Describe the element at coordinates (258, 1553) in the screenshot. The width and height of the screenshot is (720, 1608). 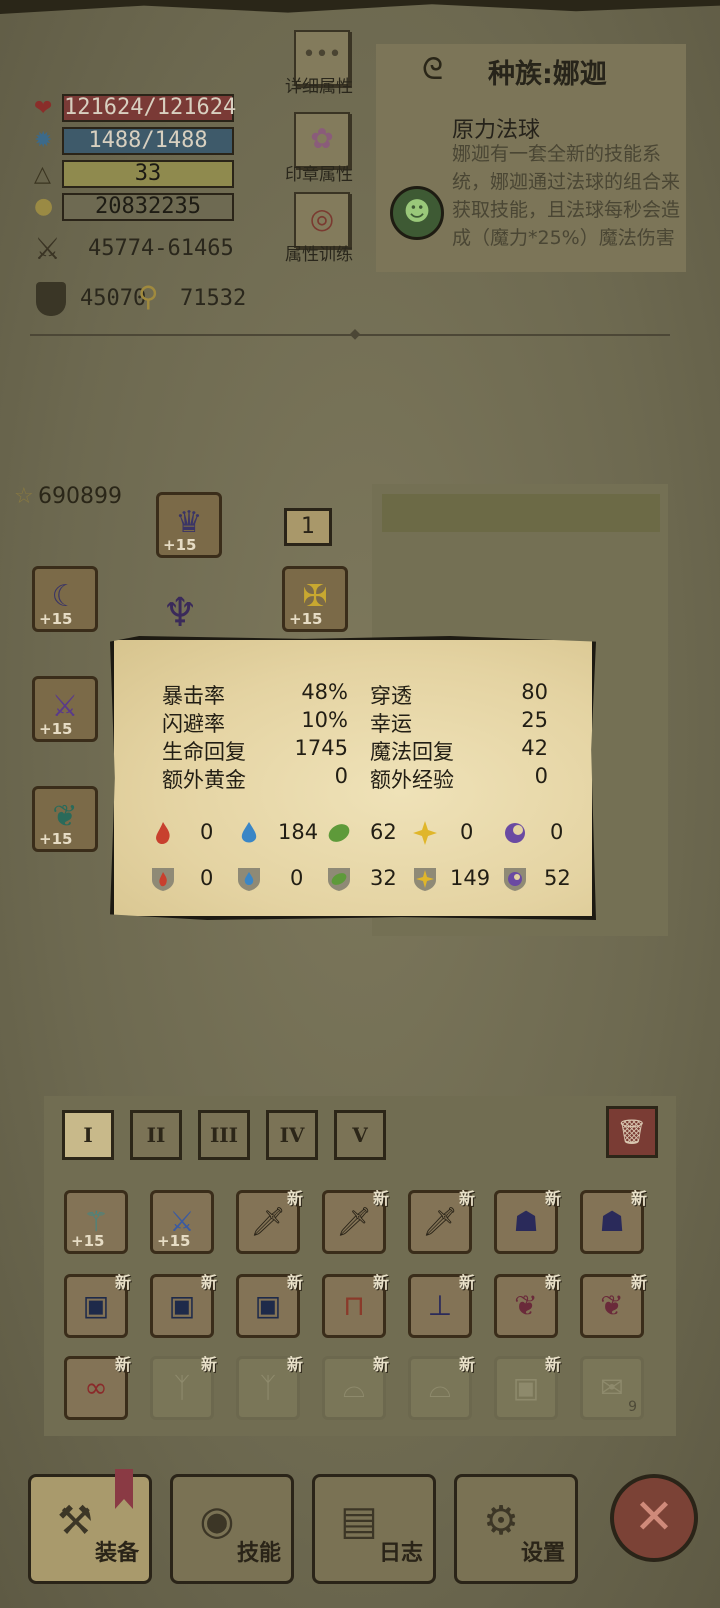
I see `nav-skills-label: 技能` at that location.